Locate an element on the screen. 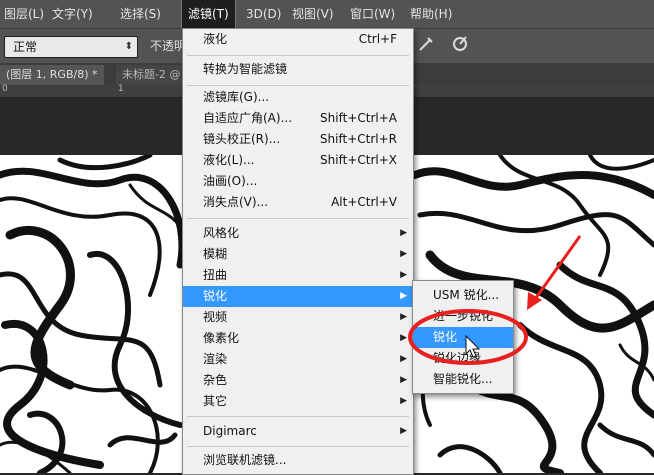 The image size is (654, 475). menu-item-shortcut: Alt+Ctrl+V is located at coordinates (364, 202).